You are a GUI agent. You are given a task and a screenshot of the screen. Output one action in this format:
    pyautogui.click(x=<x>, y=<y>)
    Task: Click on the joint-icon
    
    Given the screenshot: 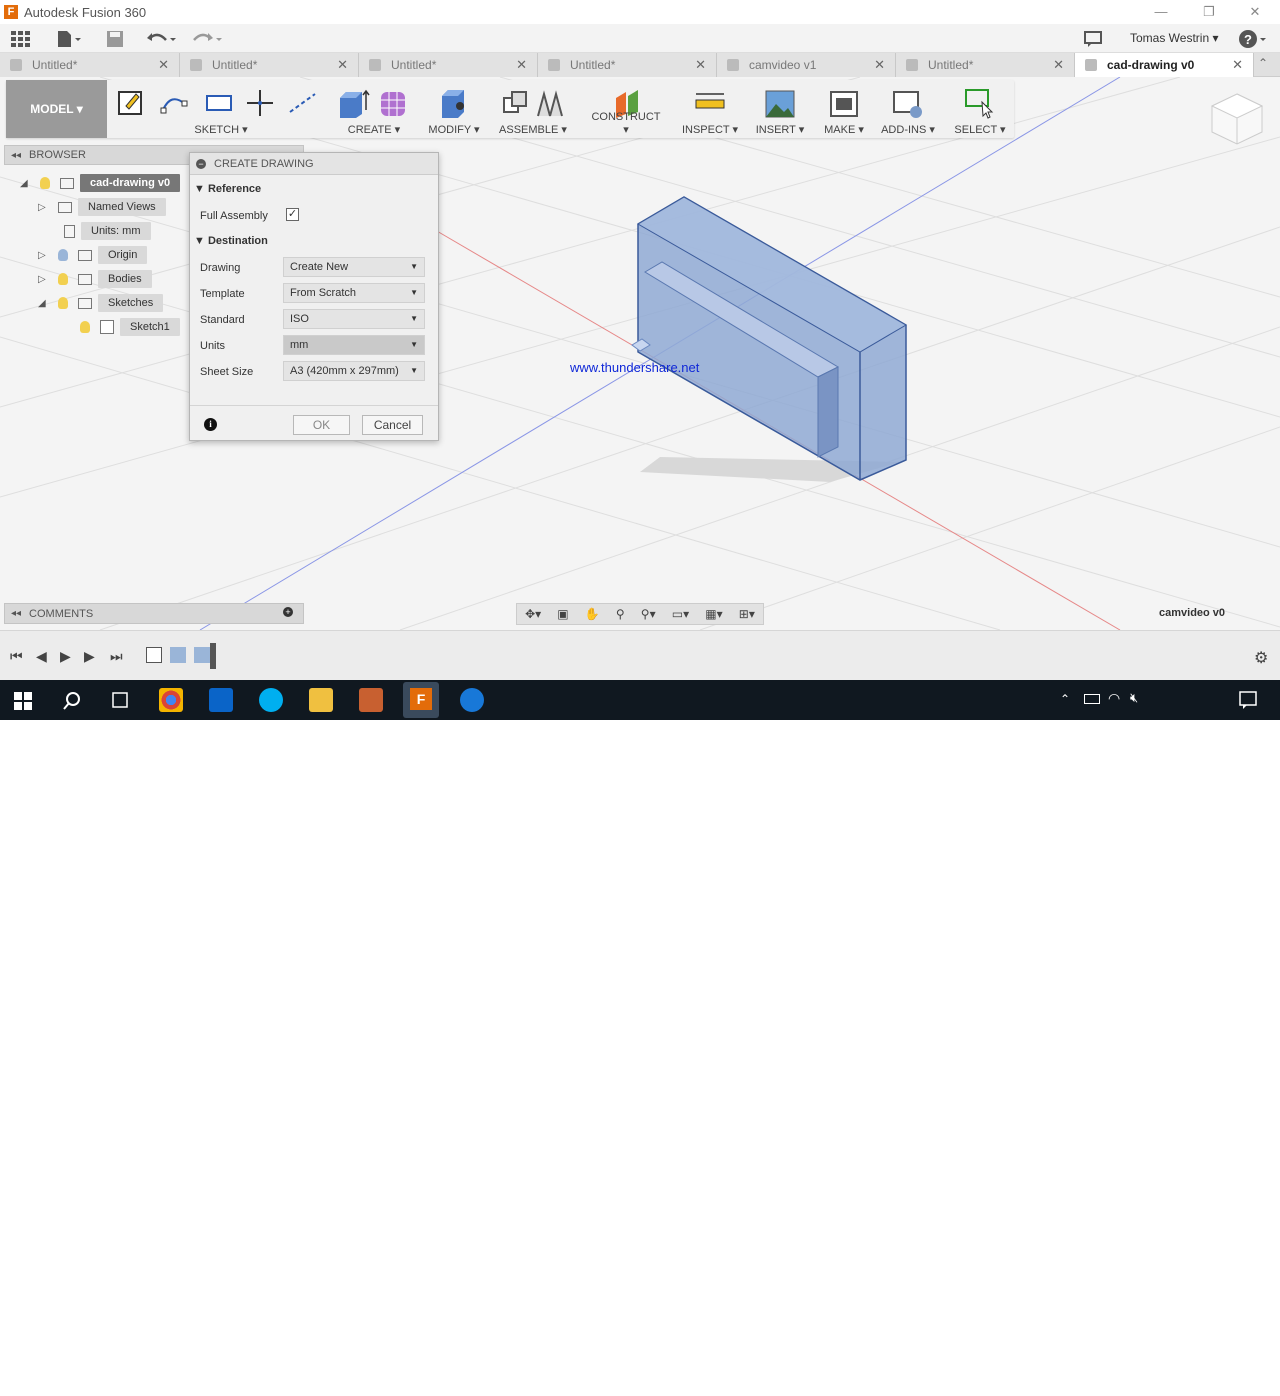 What is the action you would take?
    pyautogui.click(x=550, y=104)
    